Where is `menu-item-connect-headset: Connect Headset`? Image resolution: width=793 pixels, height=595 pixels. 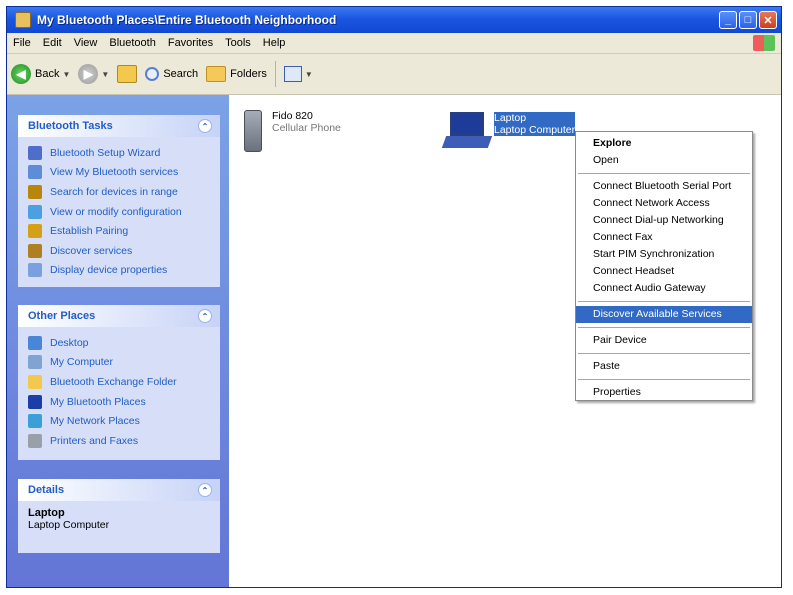
menu-item-connect-headset: Connect Headset is located at coordinates (664, 271).